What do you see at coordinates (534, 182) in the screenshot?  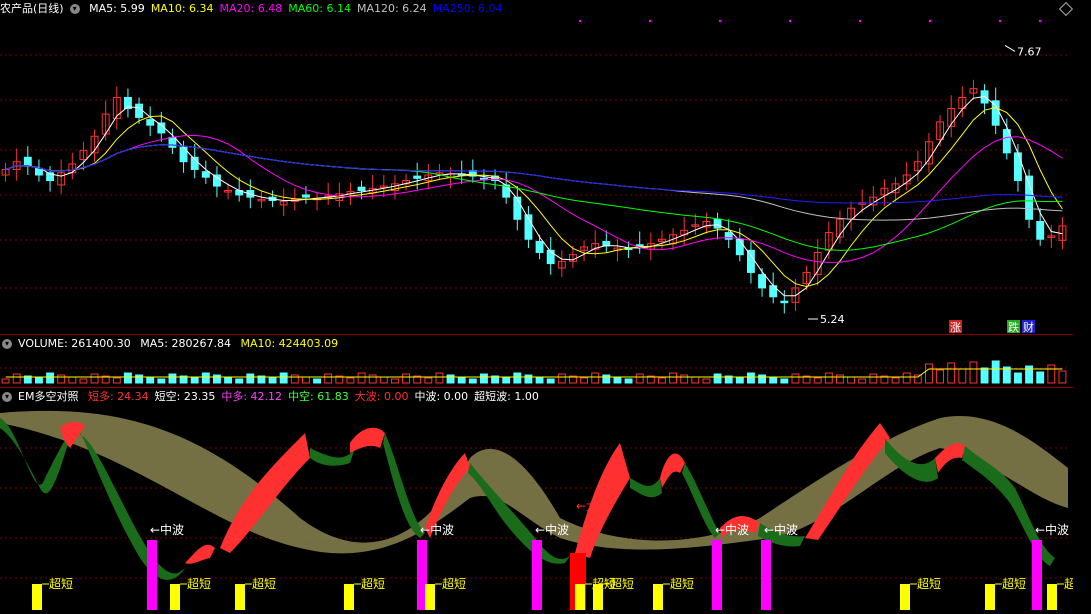 I see `ma-line` at bounding box center [534, 182].